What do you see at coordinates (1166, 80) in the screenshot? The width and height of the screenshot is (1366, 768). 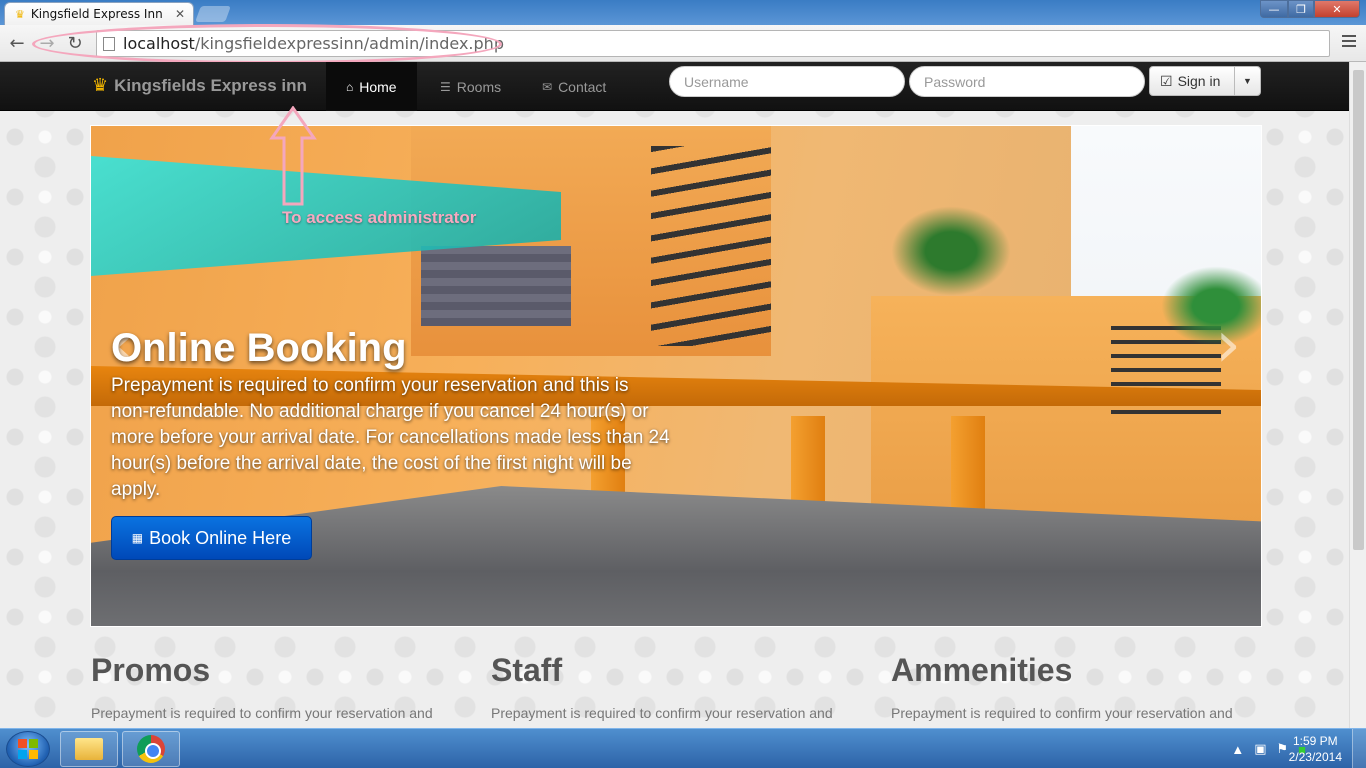 I see `check-square-icon: ☑` at bounding box center [1166, 80].